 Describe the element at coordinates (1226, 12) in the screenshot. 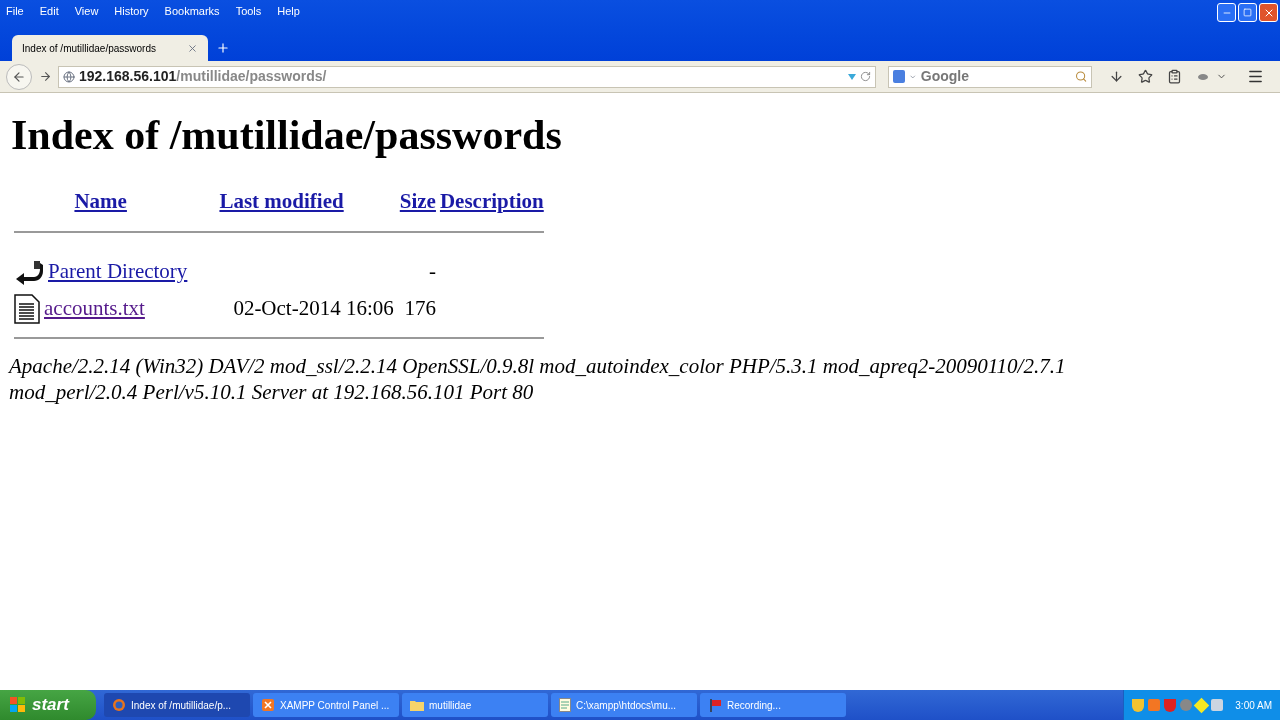

I see `minimize-button` at that location.